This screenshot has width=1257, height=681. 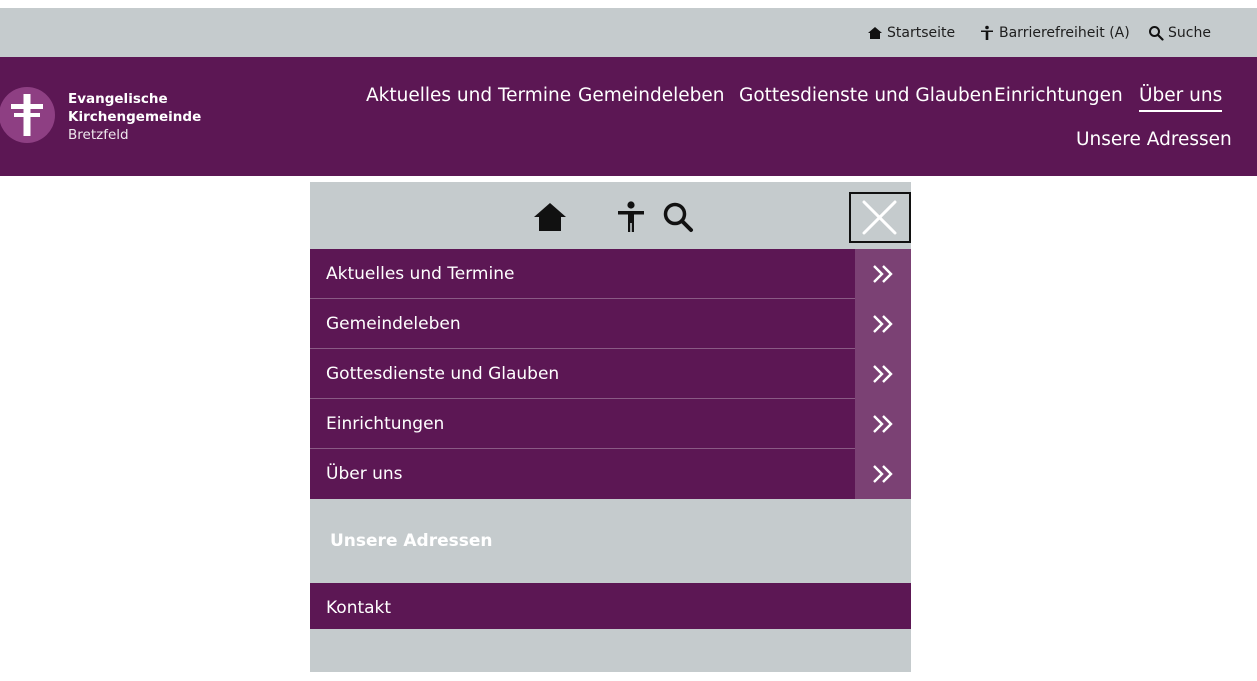 I want to click on mobile-menu-item-label: Einrichtungen, so click(x=385, y=424).